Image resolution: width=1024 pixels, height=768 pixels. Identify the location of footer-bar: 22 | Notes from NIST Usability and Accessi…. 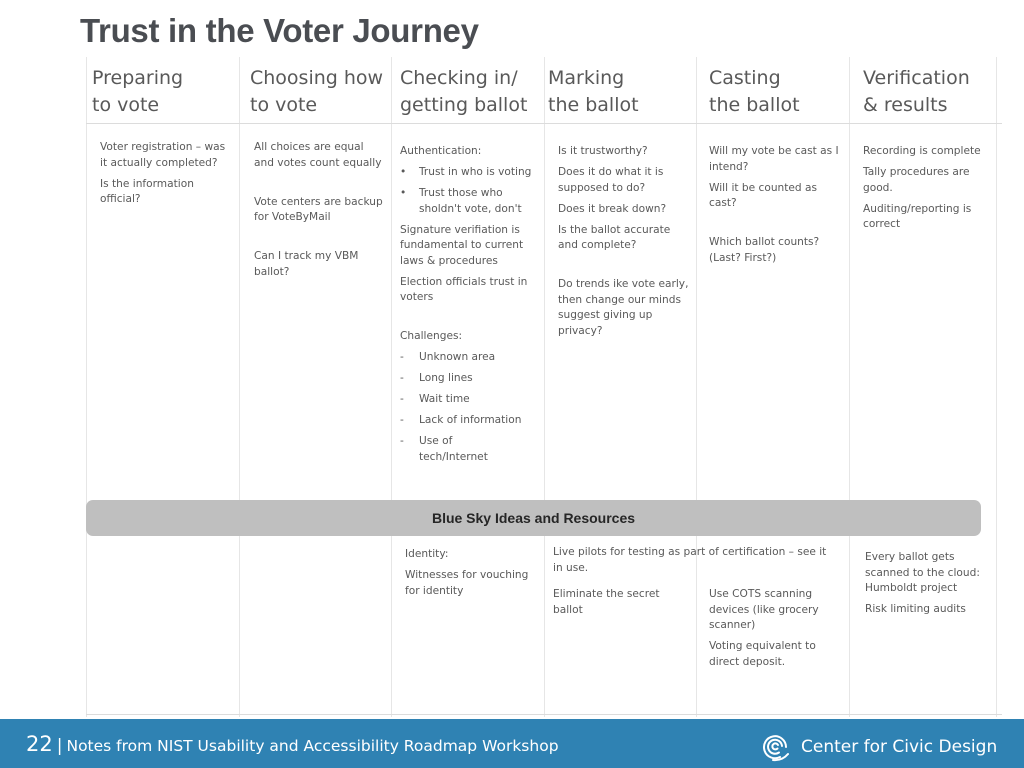
(512, 743).